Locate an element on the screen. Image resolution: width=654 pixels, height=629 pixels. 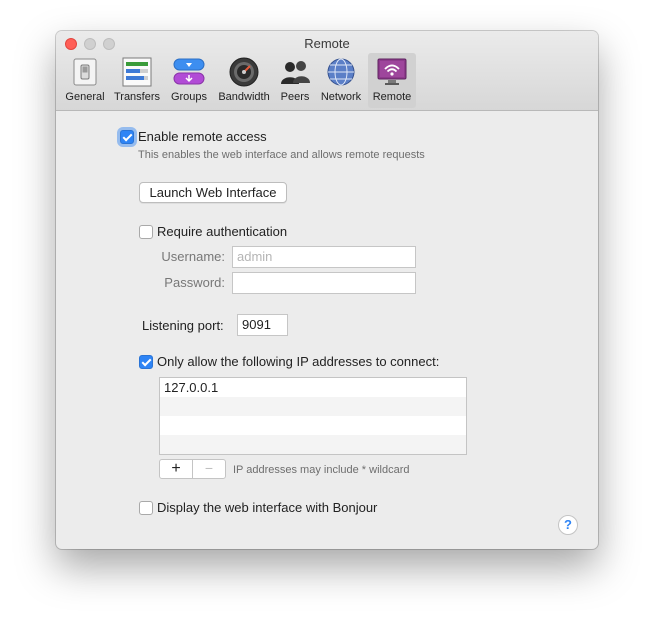
toolbar-label-transfers: Transfers is located at coordinates (137, 97).